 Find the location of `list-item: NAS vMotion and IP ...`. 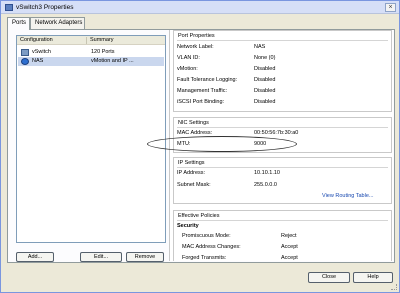

list-item: NAS vMotion and IP ... is located at coordinates (91, 61).